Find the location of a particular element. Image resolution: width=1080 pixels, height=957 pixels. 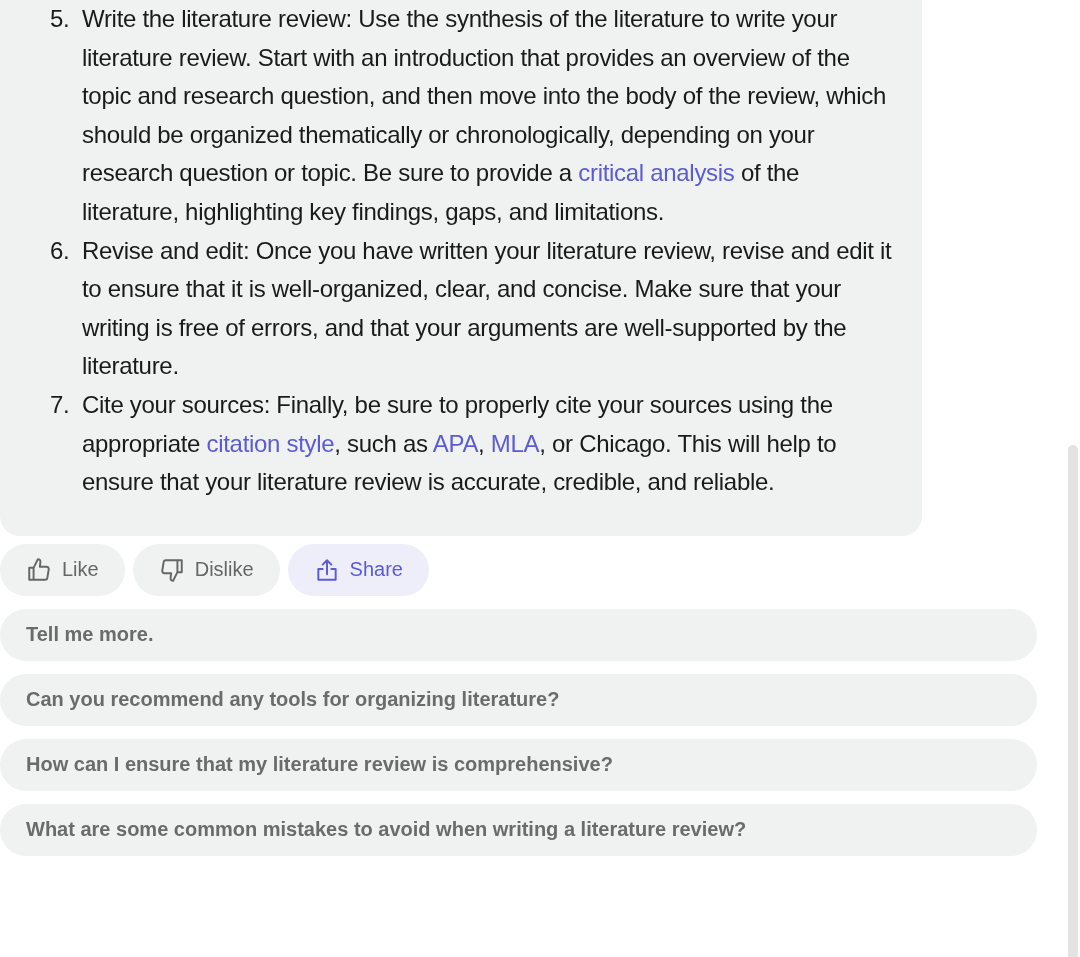

text-link: APA is located at coordinates (455, 443).